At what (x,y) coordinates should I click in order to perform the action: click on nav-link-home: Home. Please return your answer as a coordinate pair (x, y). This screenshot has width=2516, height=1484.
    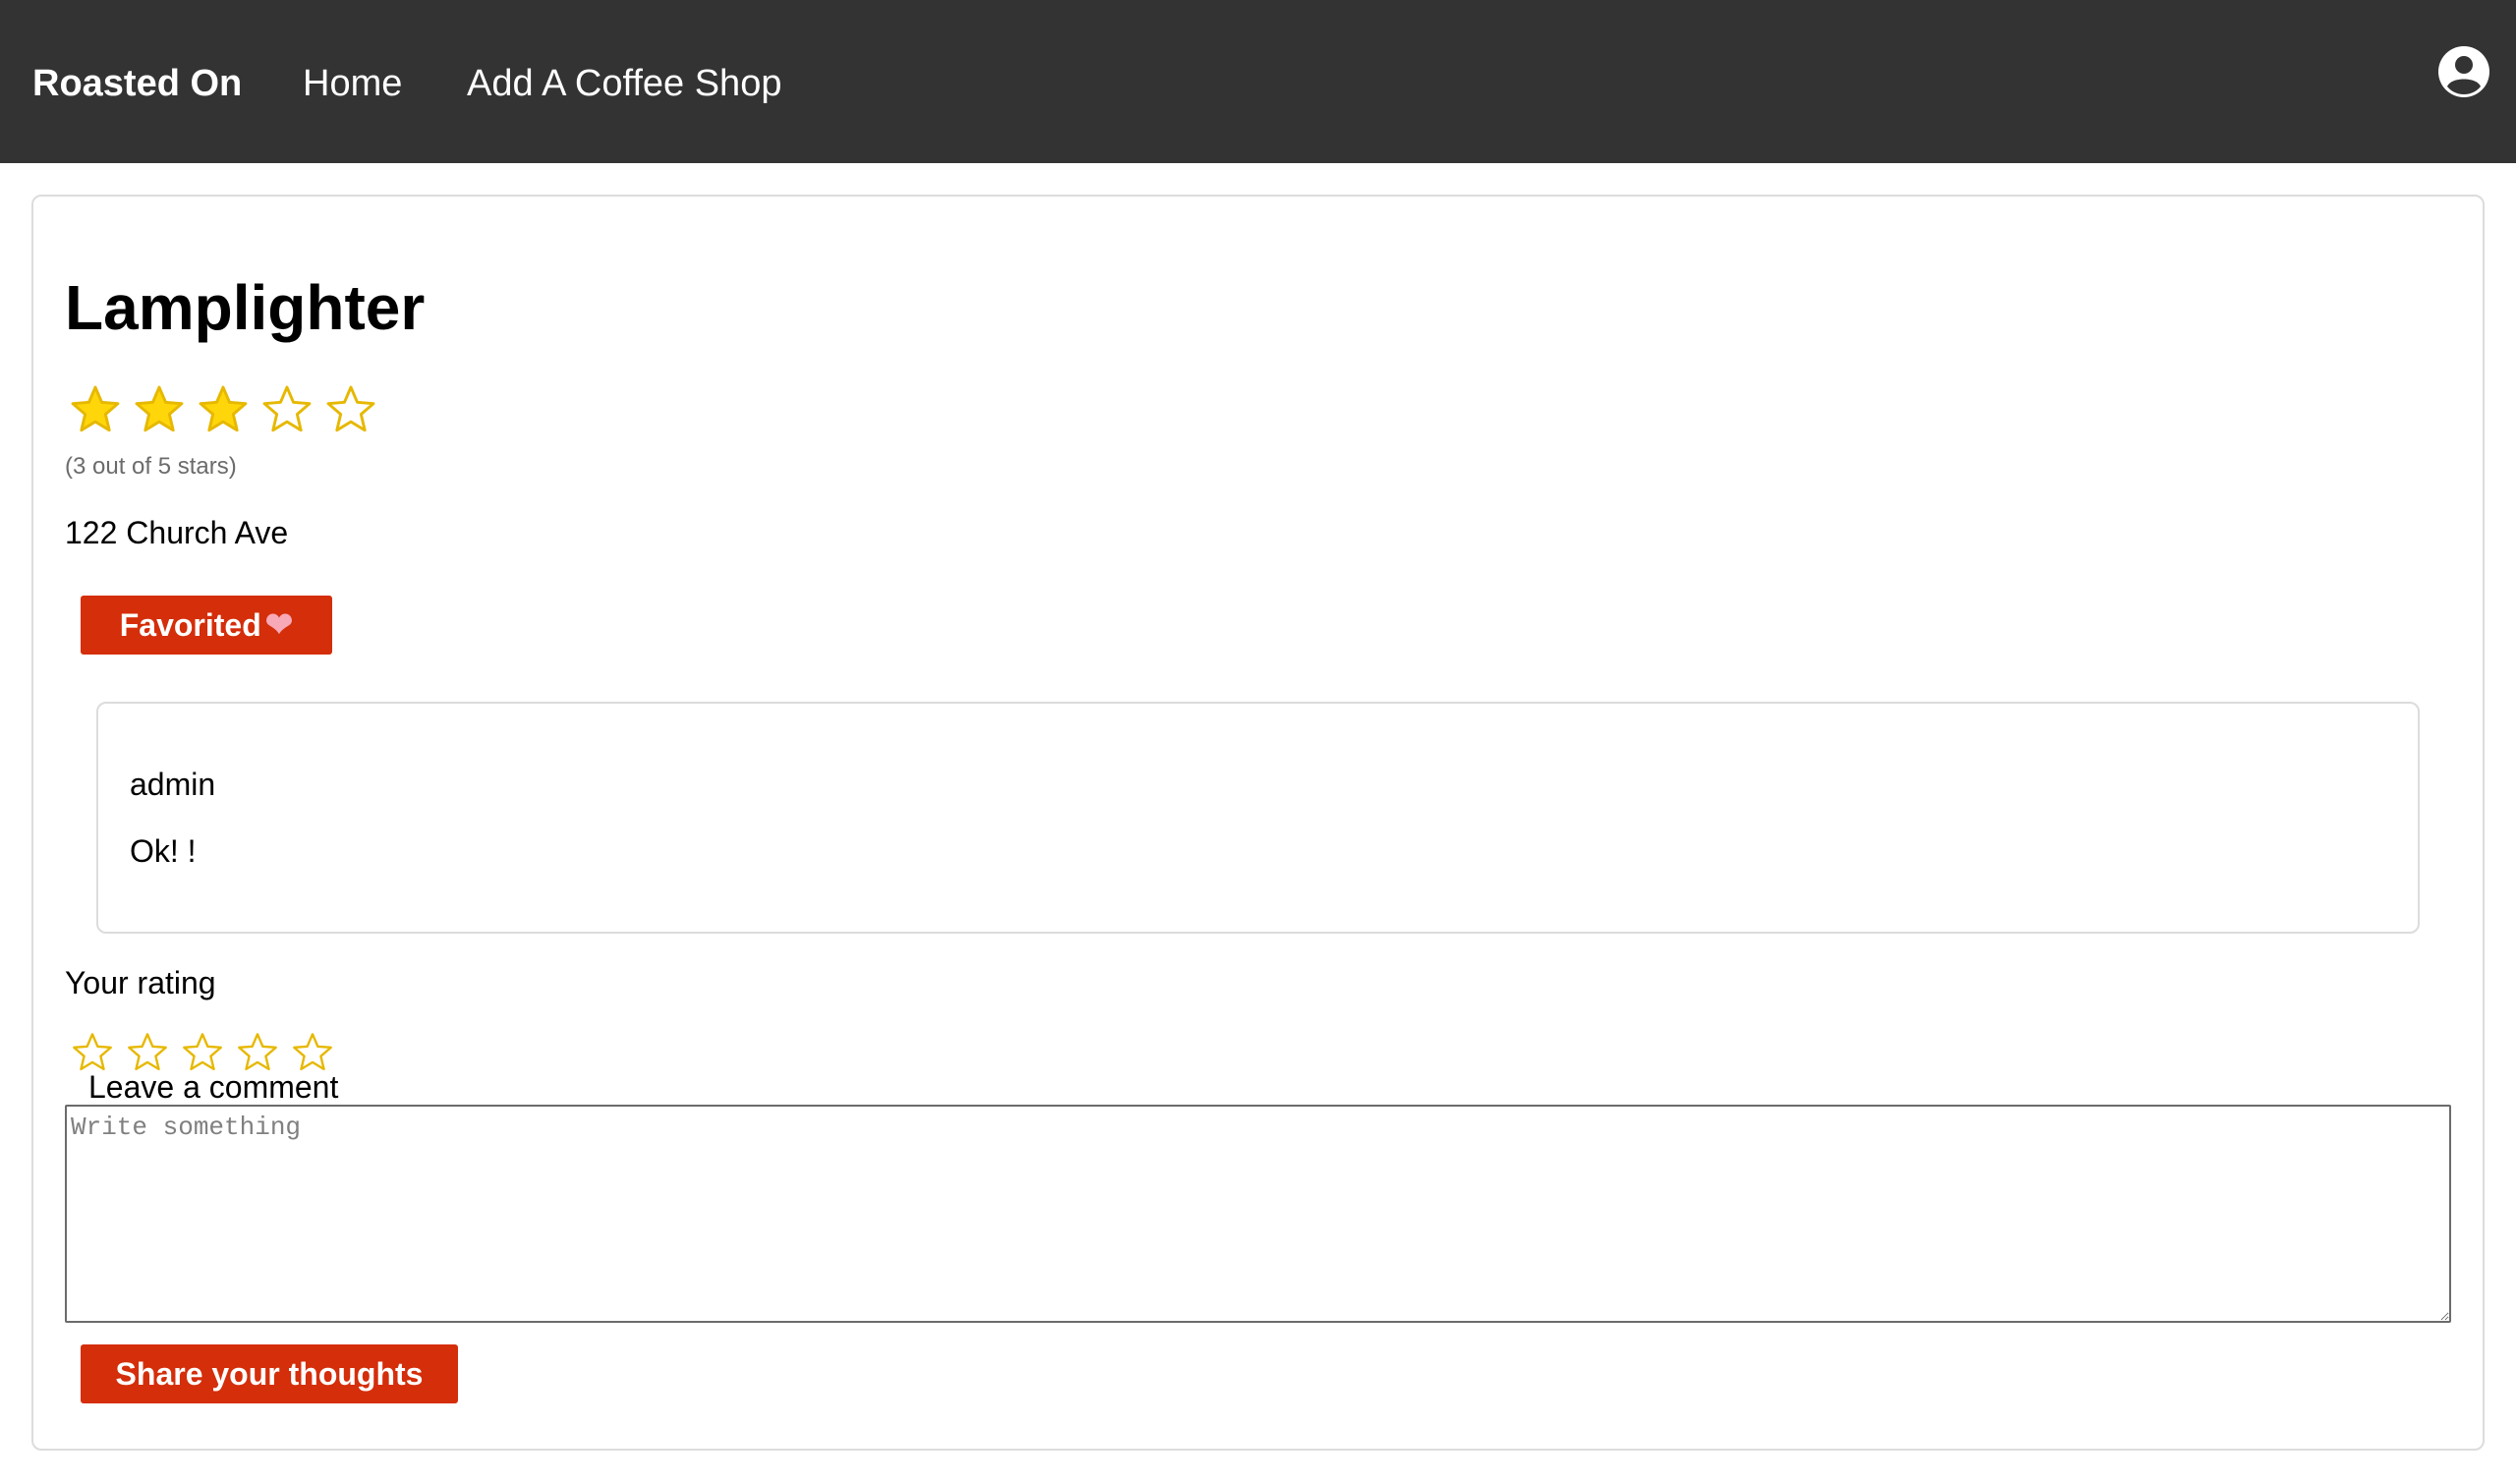
    Looking at the image, I should click on (352, 83).